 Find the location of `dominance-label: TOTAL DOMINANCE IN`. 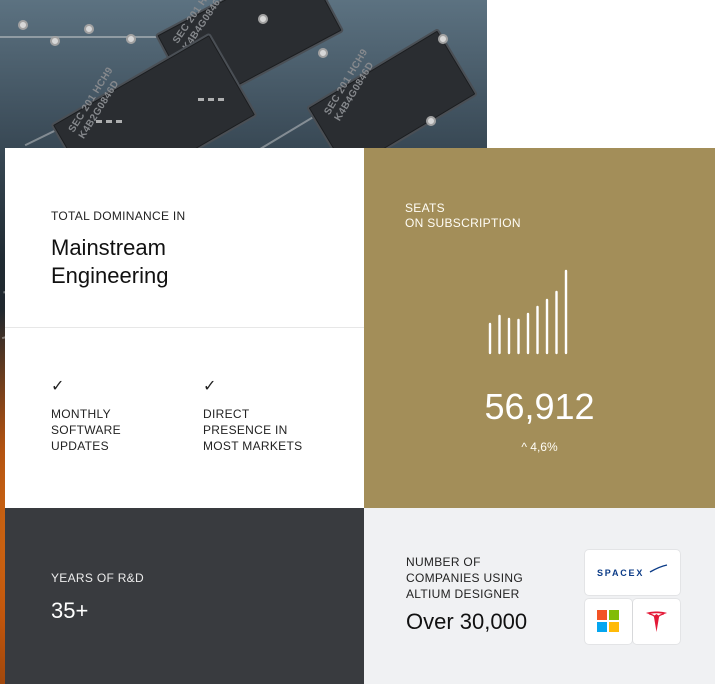

dominance-label: TOTAL DOMINANCE IN is located at coordinates (118, 216).